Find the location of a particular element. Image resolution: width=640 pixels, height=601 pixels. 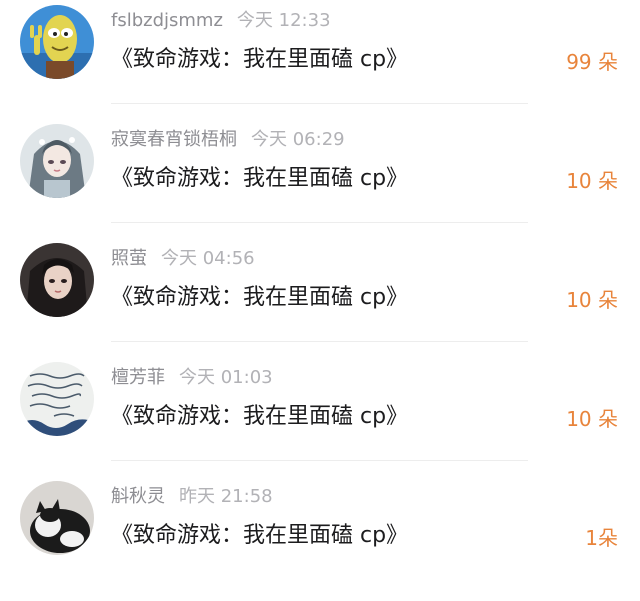

timestamp: 今天 04:56 is located at coordinates (208, 258).